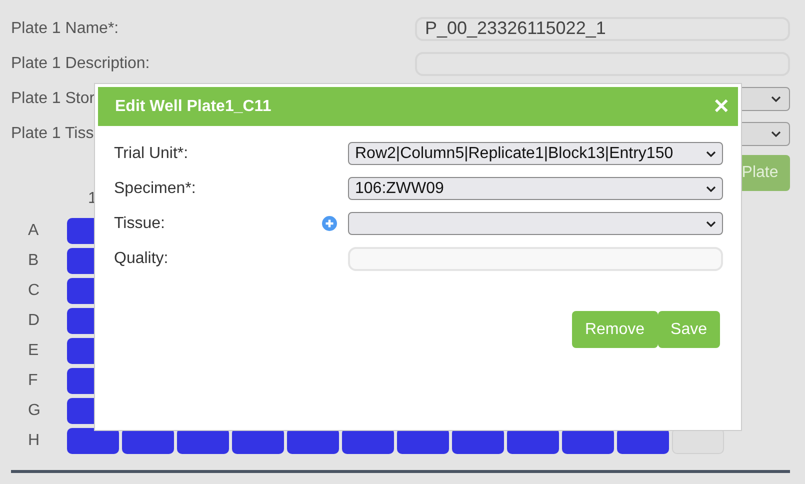 The width and height of the screenshot is (805, 484). What do you see at coordinates (193, 107) in the screenshot?
I see `dialog-title: Edit Well Plate1_C11` at bounding box center [193, 107].